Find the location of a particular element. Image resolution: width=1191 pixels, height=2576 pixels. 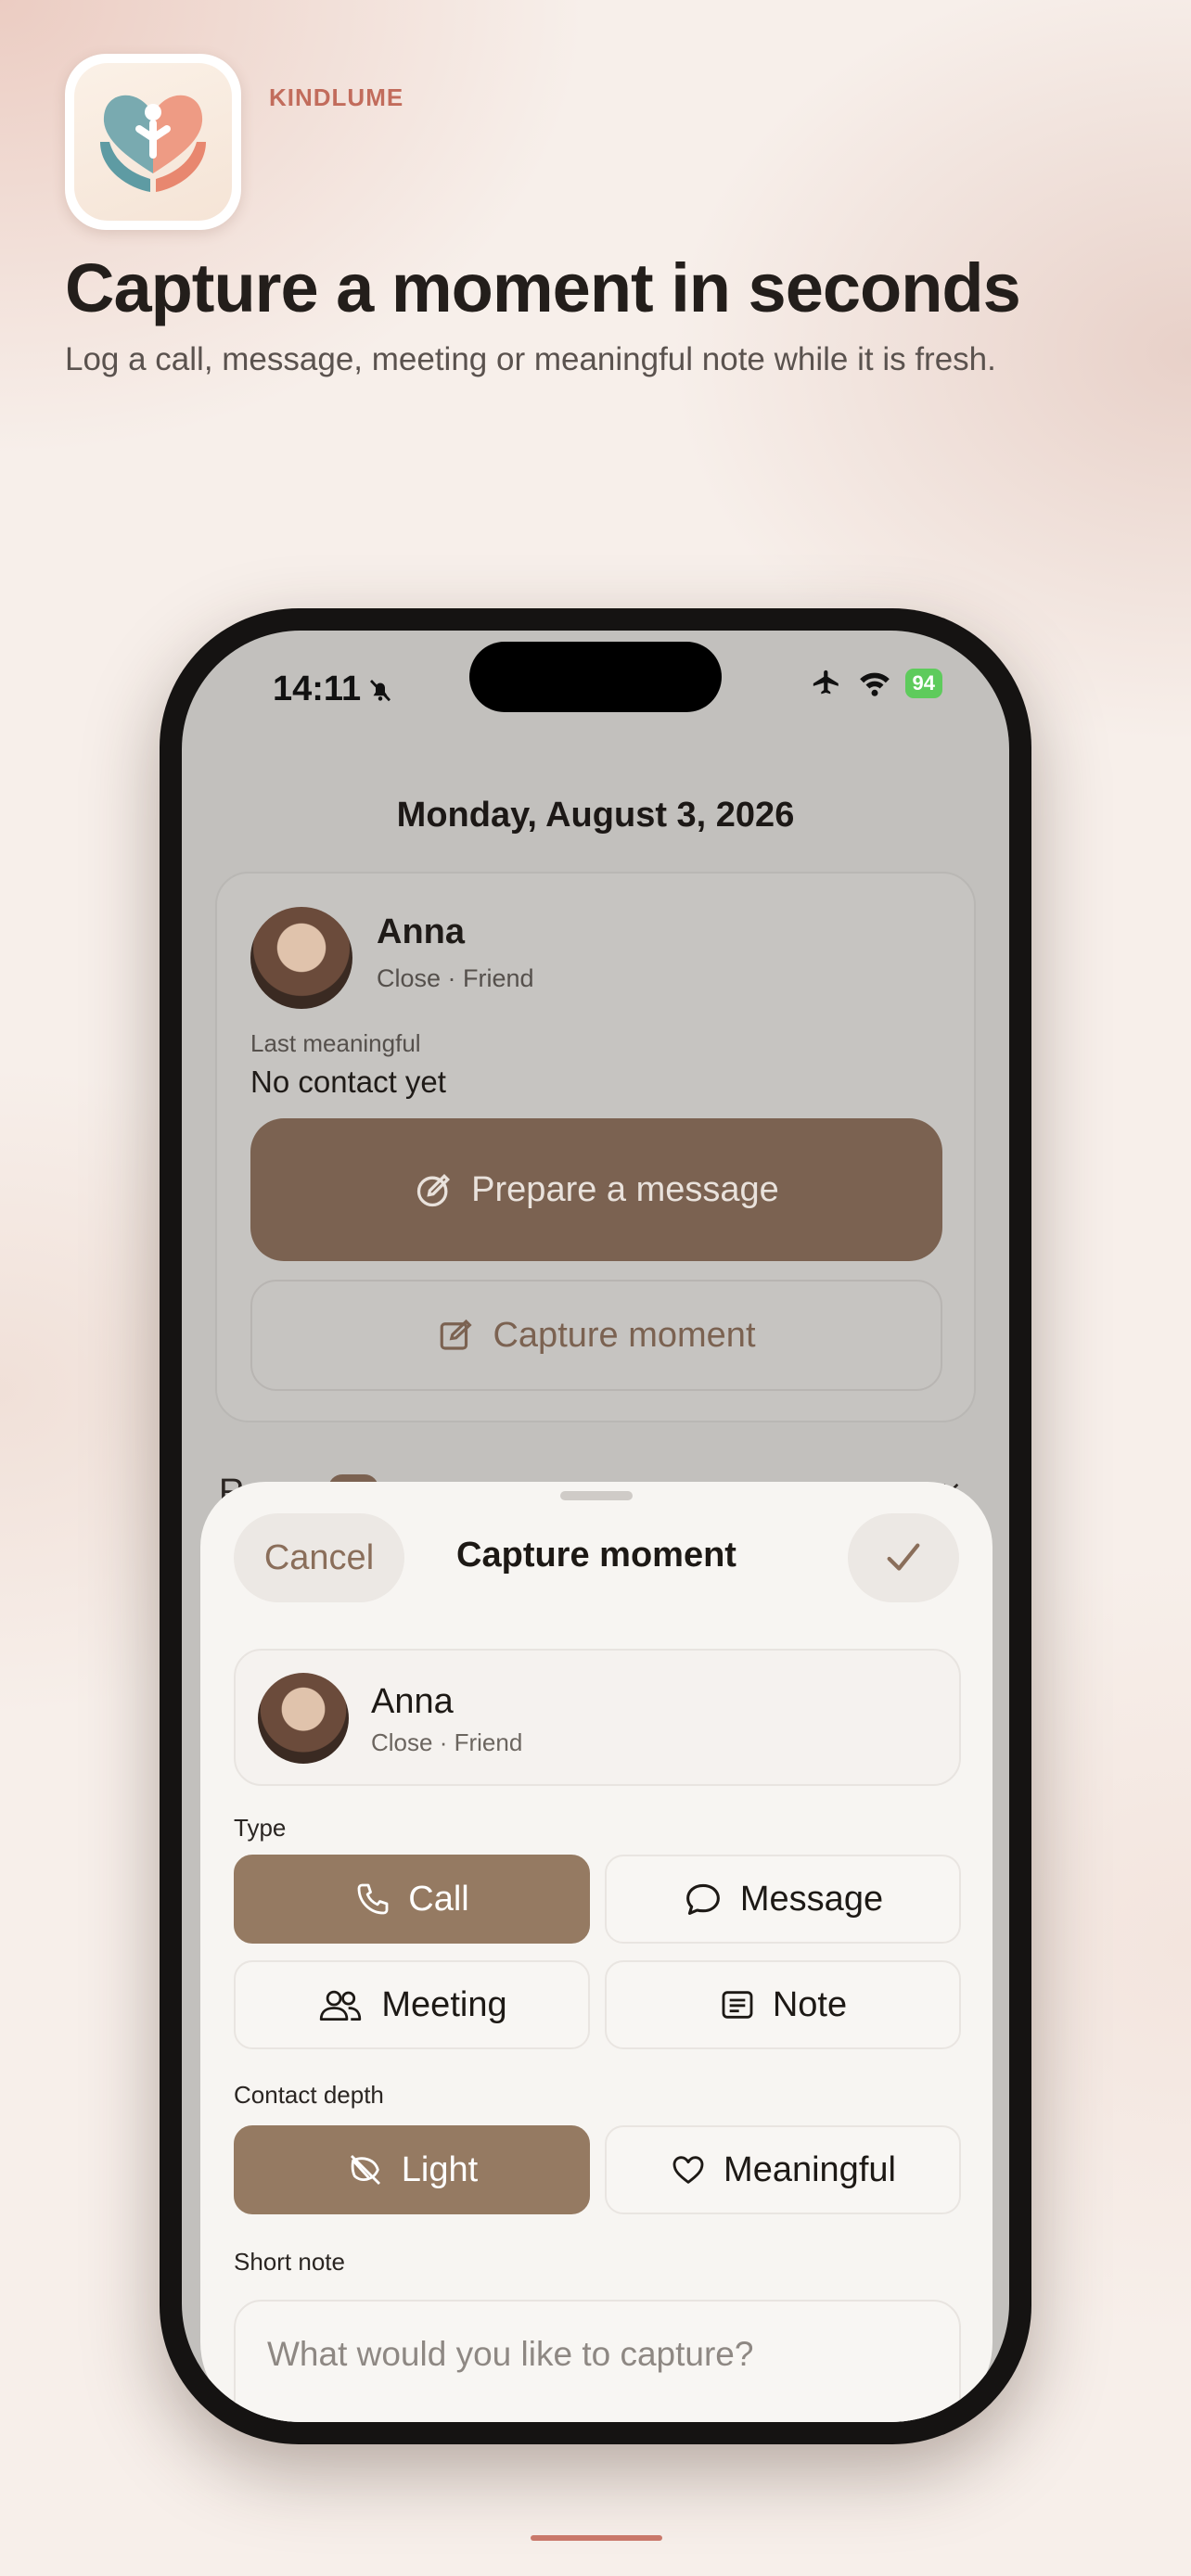

status-time-text: 14:11 is located at coordinates (317, 689).